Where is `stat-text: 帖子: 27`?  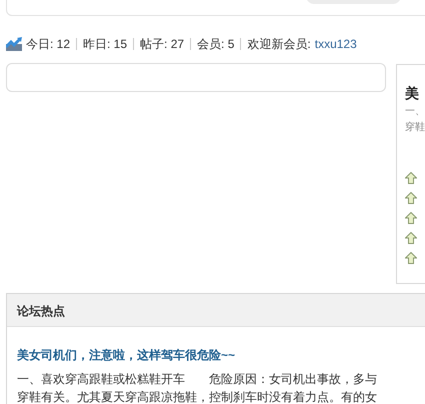
stat-text: 帖子: 27 is located at coordinates (162, 44).